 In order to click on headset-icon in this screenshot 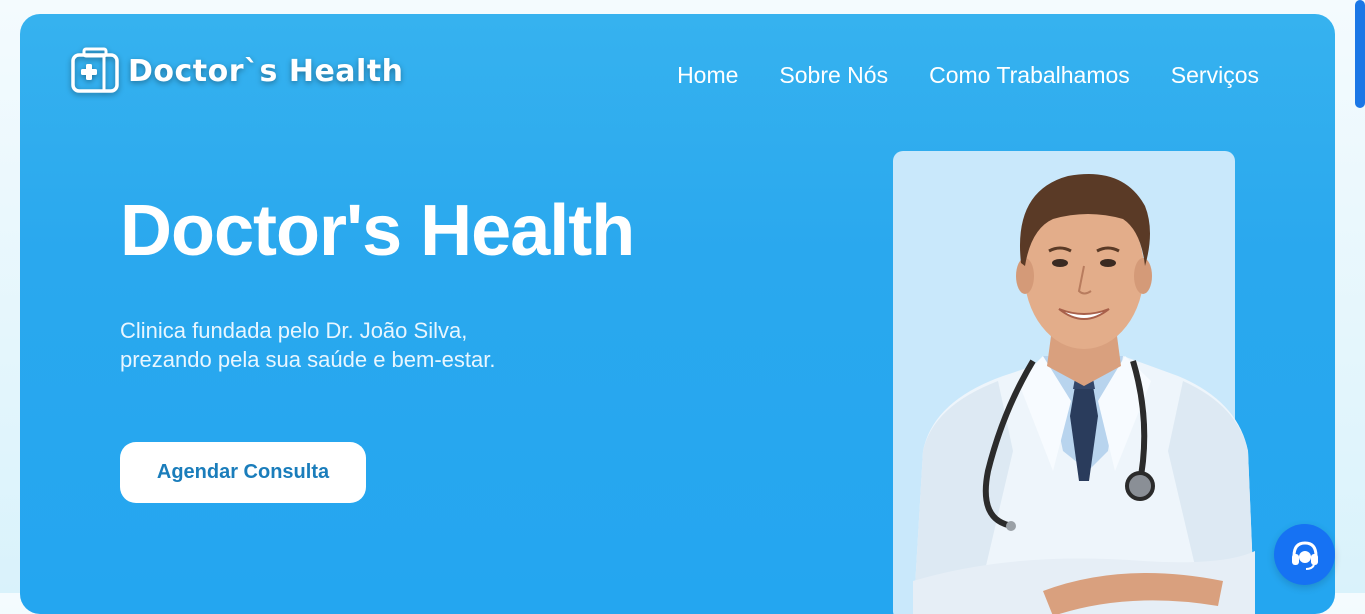, I will do `click(1304, 555)`.